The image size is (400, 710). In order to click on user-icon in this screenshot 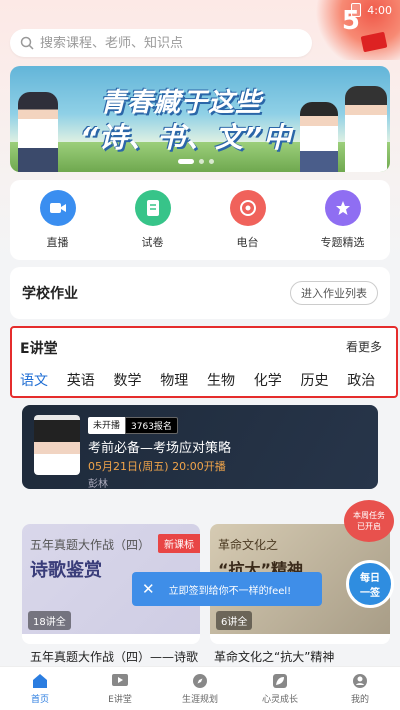, I will do `click(360, 680)`.